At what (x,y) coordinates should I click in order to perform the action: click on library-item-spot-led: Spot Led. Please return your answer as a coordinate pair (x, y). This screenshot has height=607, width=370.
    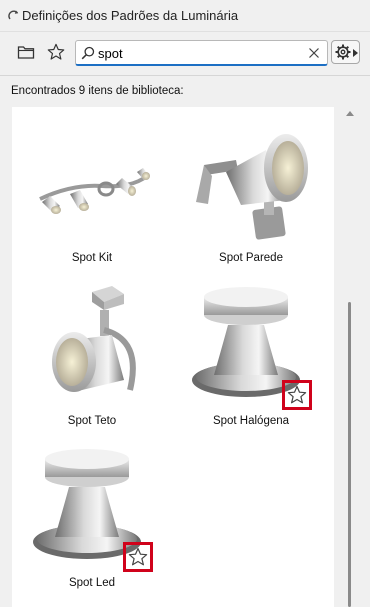
    Looking at the image, I should click on (92, 517).